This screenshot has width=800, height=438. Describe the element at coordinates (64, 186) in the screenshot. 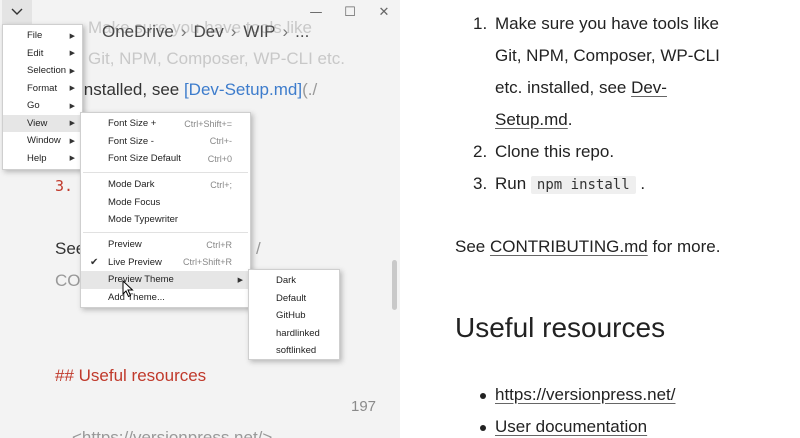

I see `editor-list-number: 3.` at that location.